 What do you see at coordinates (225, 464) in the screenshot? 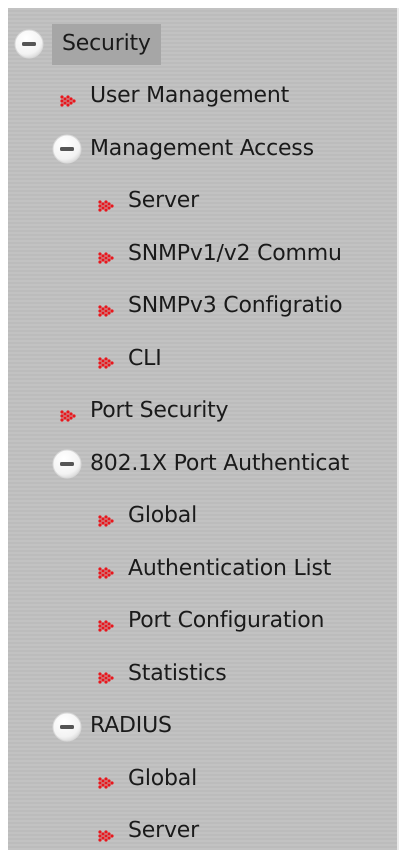
I see `tree-item: 802.1X Port Authenticat` at bounding box center [225, 464].